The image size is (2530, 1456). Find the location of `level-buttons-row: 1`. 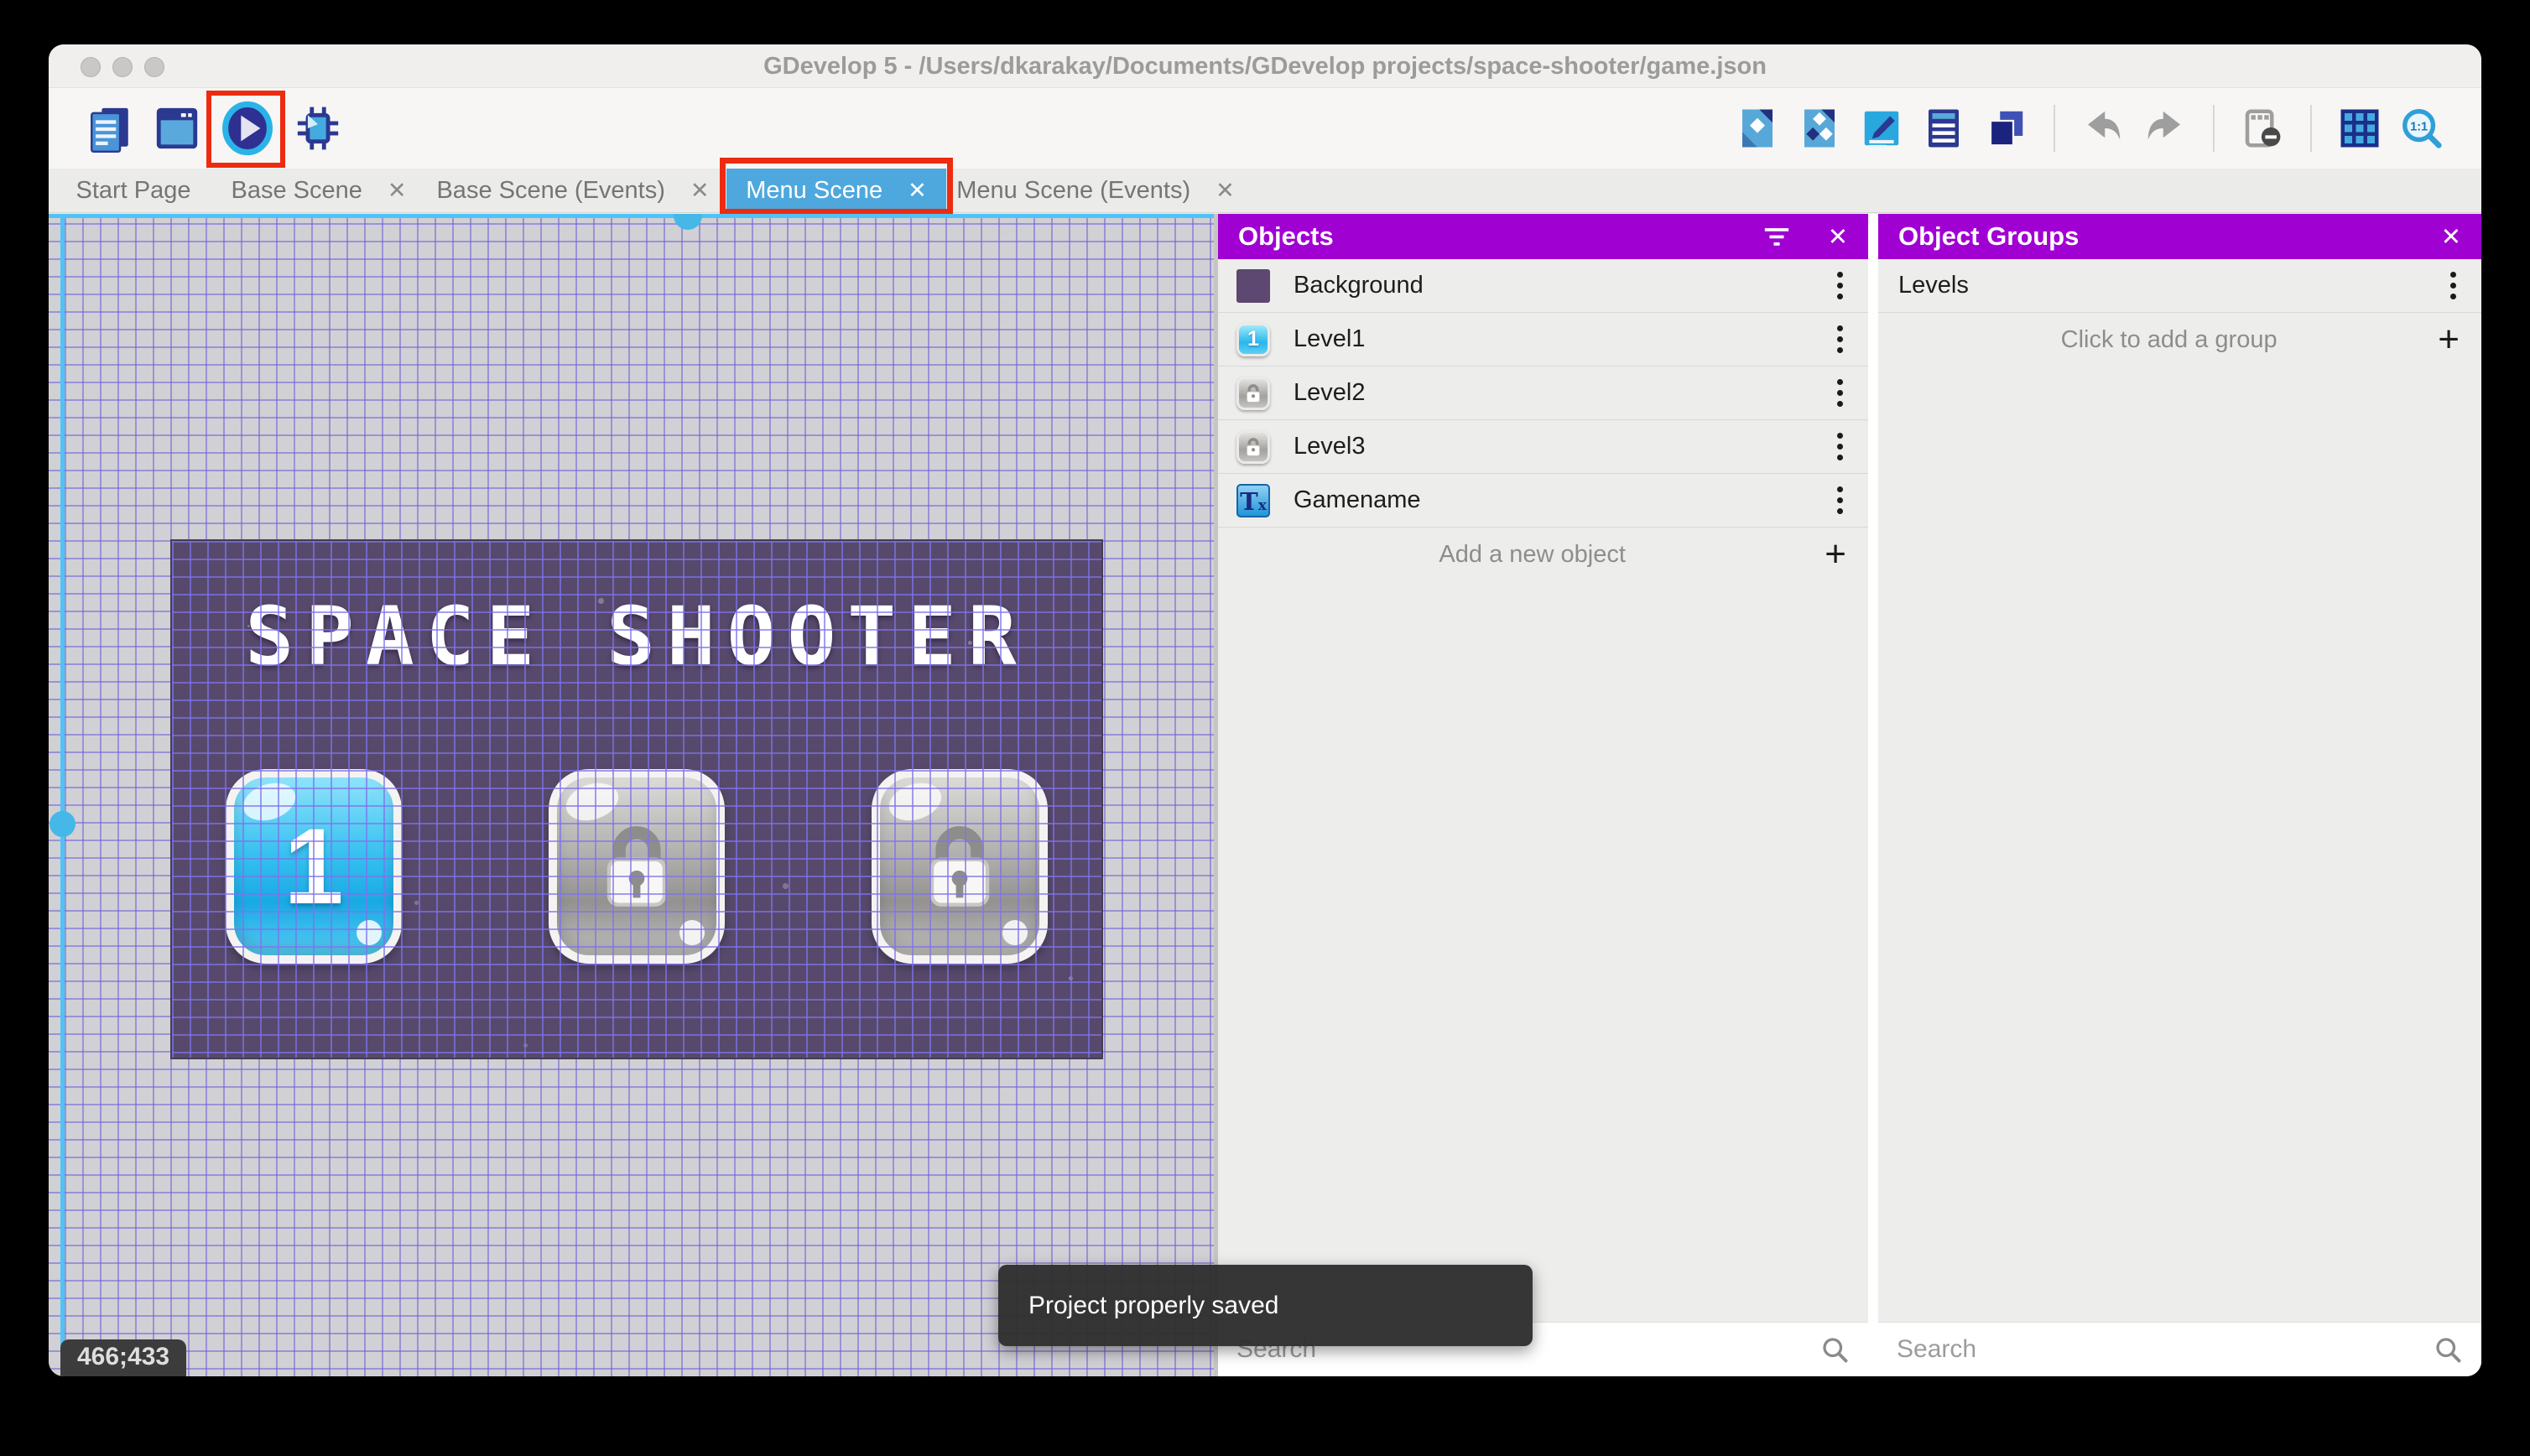

level-buttons-row: 1 is located at coordinates (636, 867).